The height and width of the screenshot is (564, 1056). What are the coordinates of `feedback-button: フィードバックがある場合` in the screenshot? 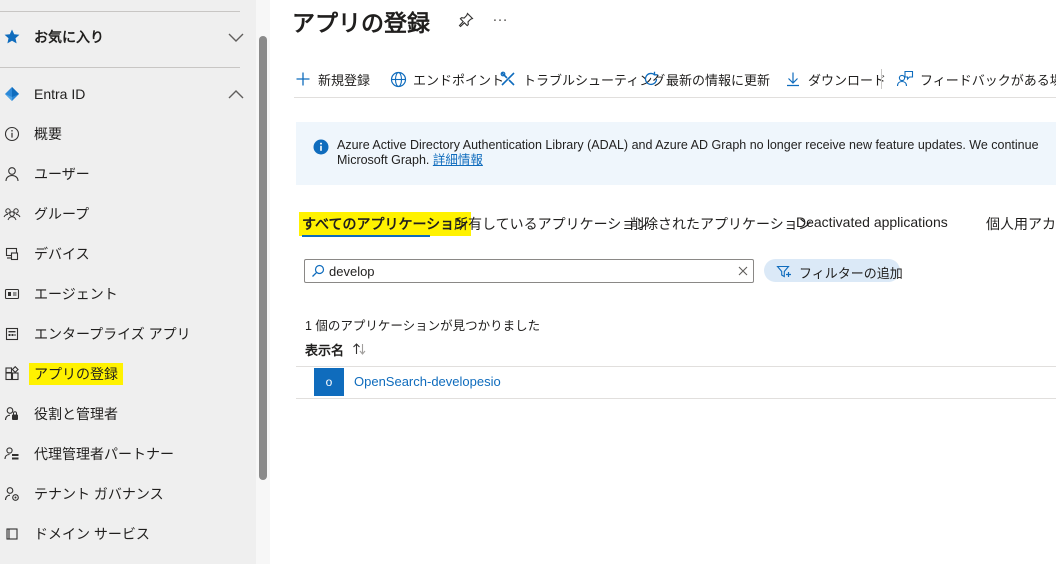 It's located at (976, 79).